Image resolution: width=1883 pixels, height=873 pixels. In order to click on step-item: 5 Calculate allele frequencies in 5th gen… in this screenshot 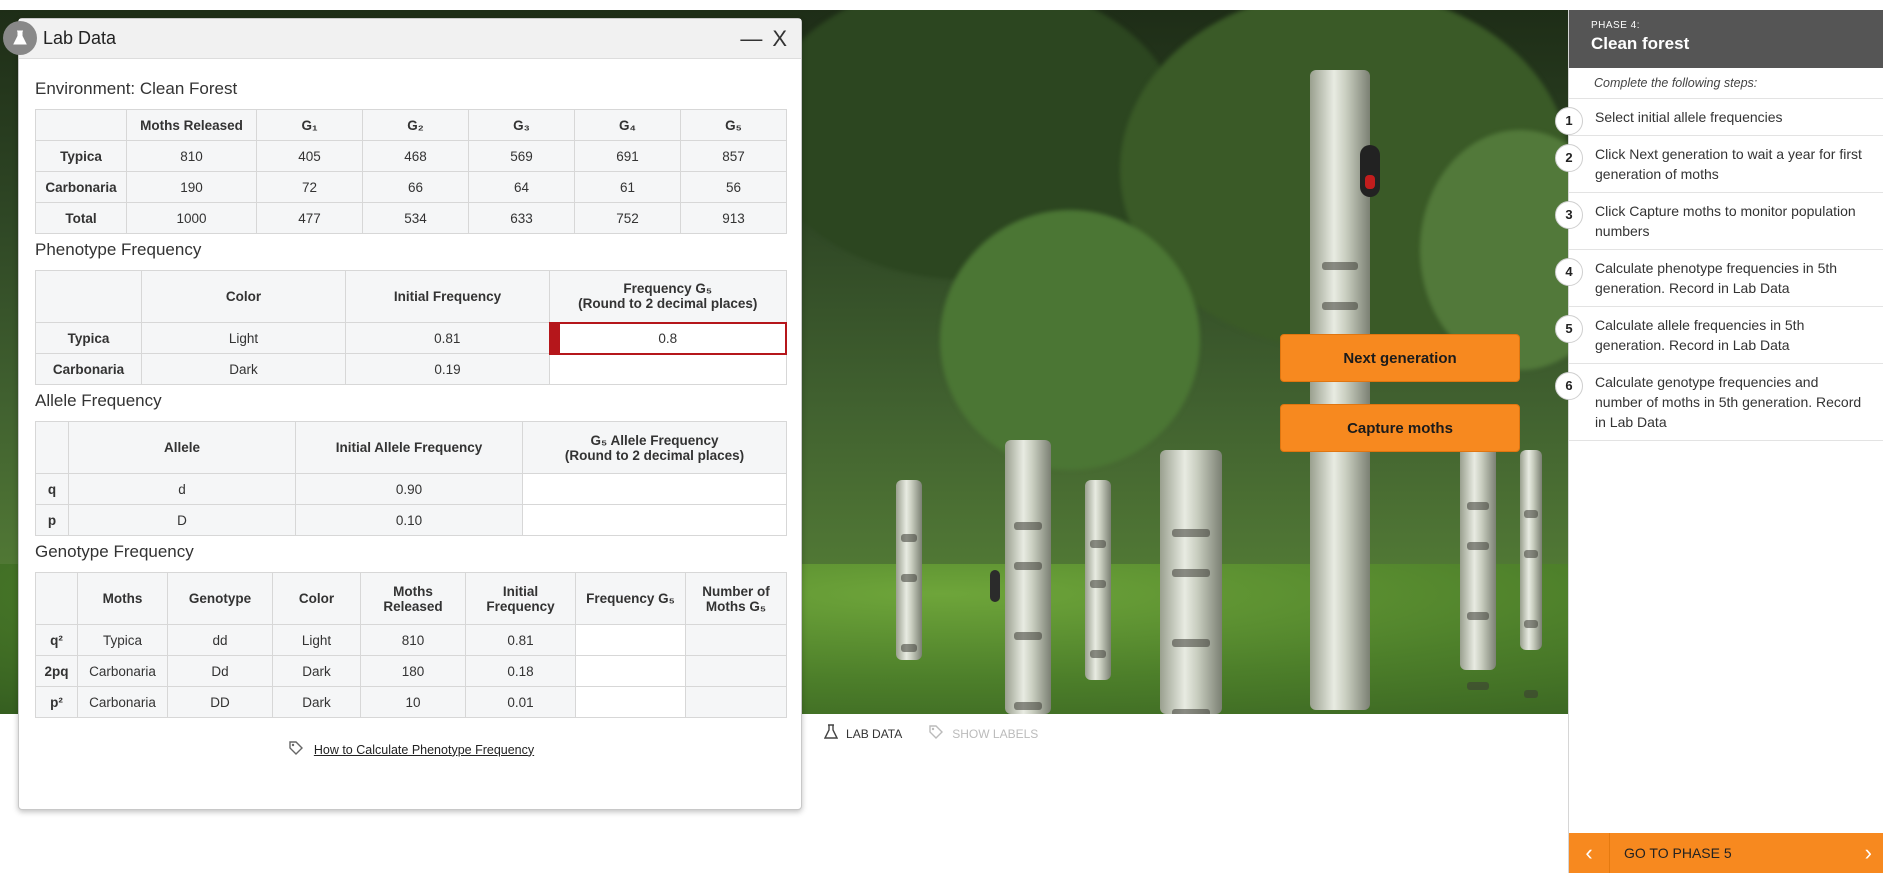, I will do `click(1719, 335)`.